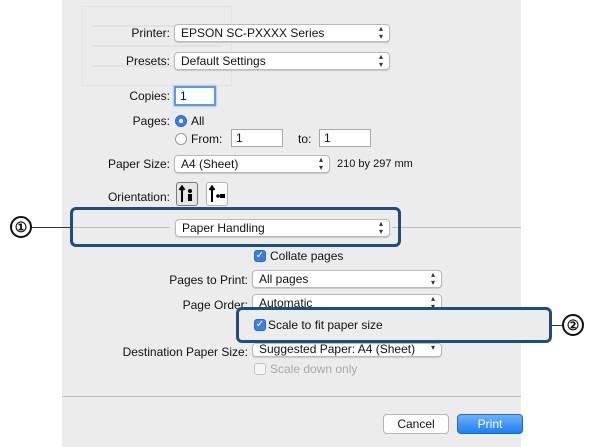  Describe the element at coordinates (198, 121) in the screenshot. I see `pages-all-label: All` at that location.